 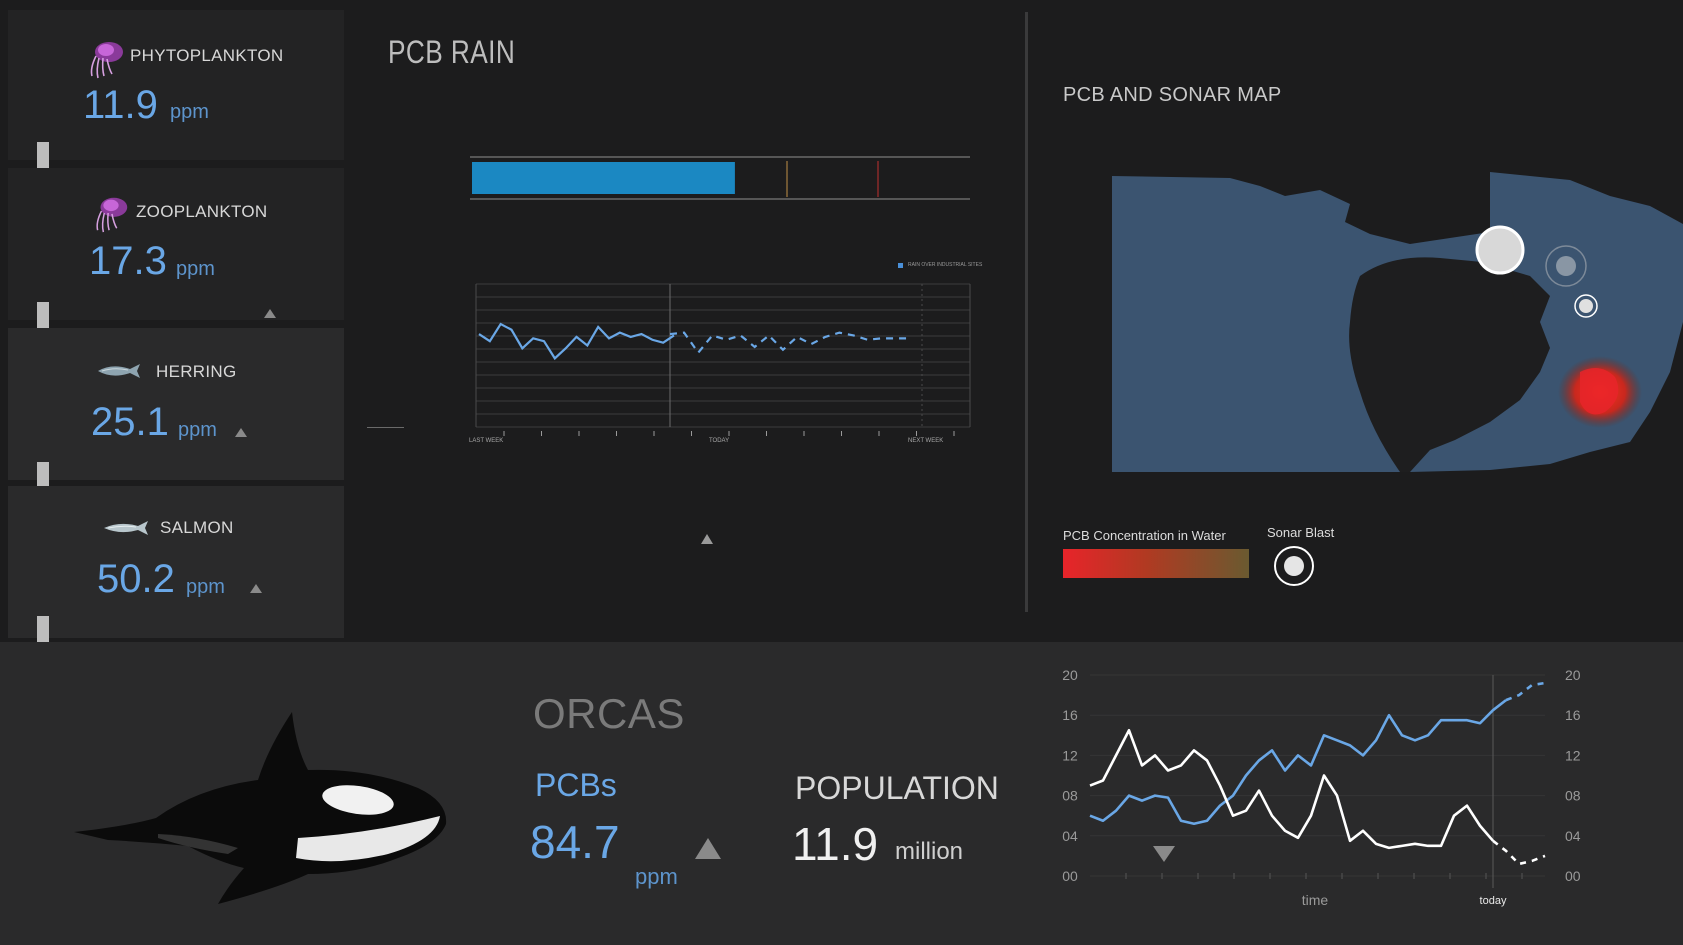 What do you see at coordinates (1164, 854) in the screenshot?
I see `trend-down-icon` at bounding box center [1164, 854].